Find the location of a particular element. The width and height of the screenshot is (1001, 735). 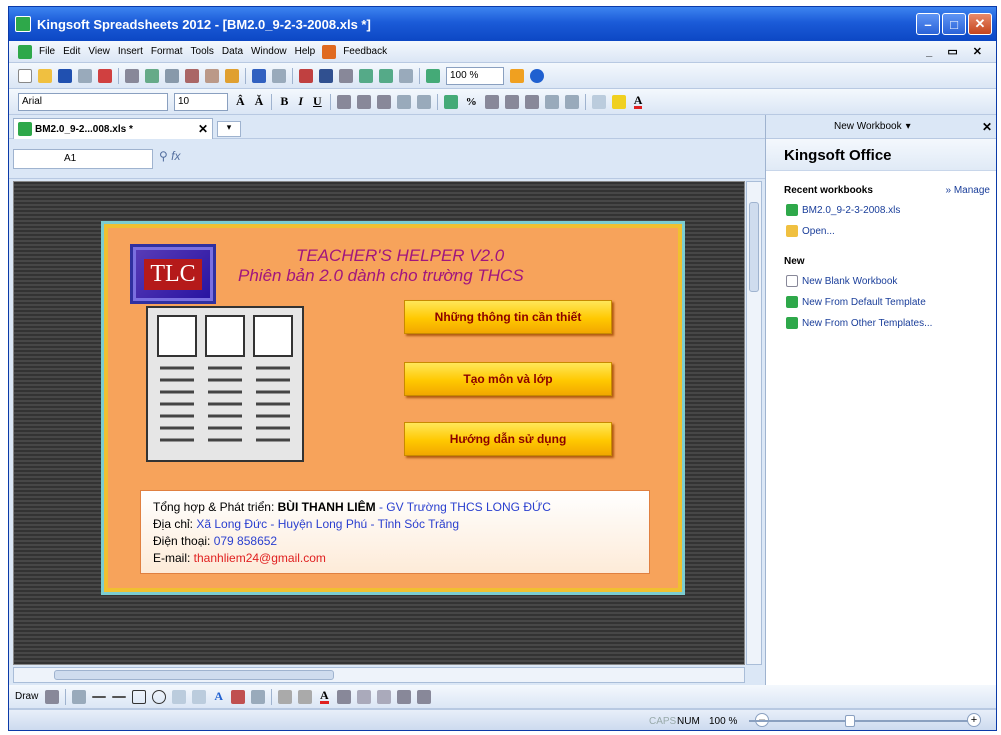

horizontal-scrollbar is located at coordinates (379, 675).